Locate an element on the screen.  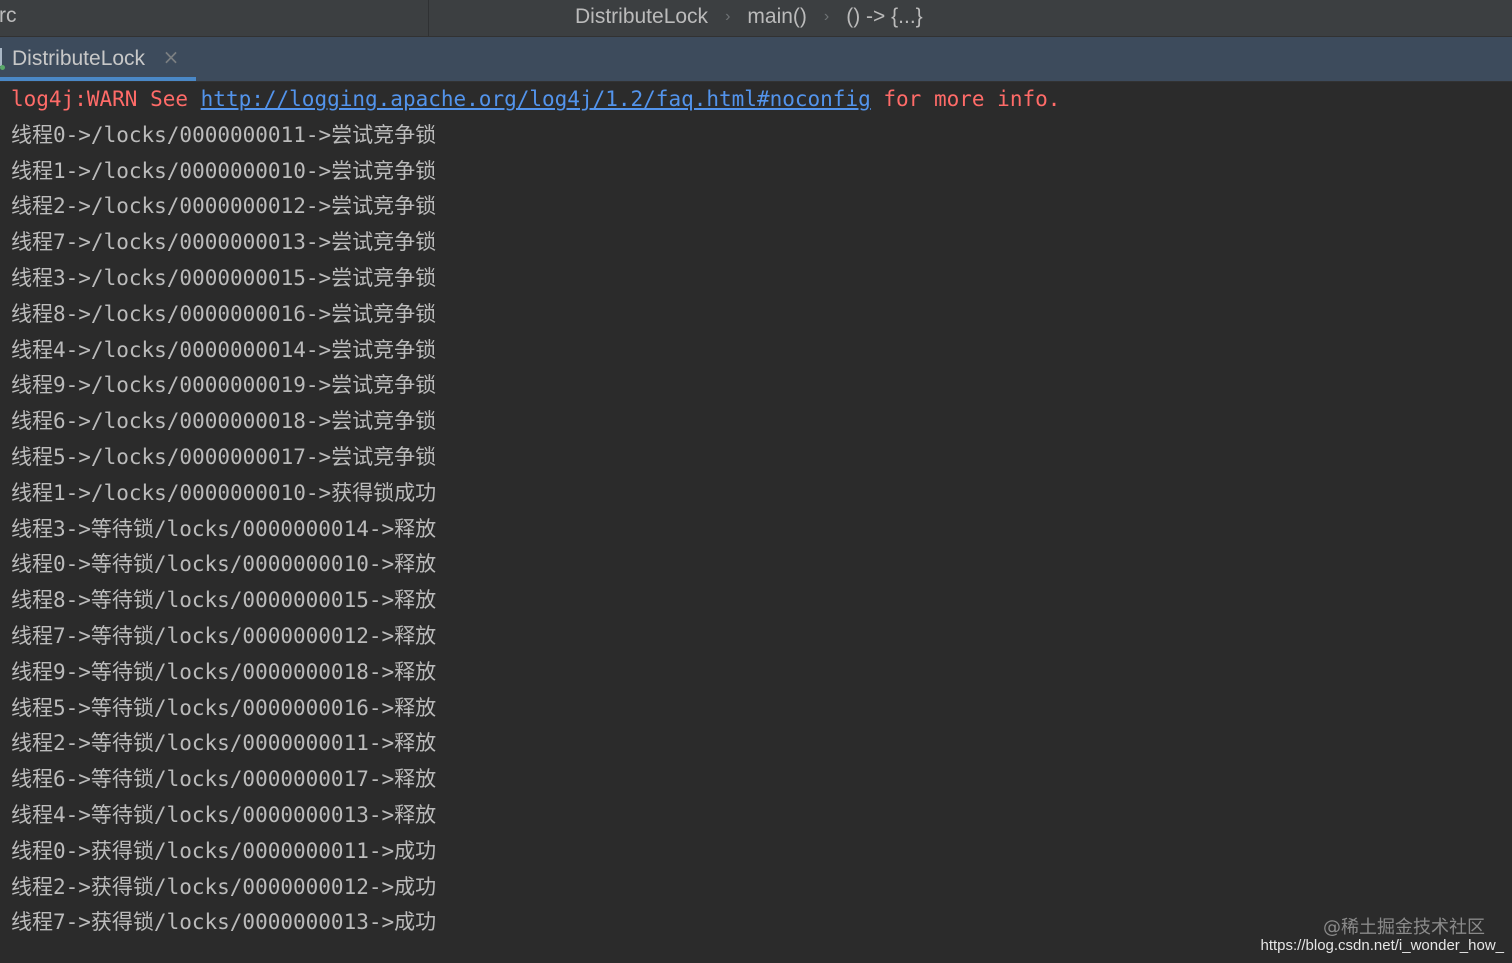
console-line: 线程8->等待锁/locks/0000000015->释放 is located at coordinates (224, 600).